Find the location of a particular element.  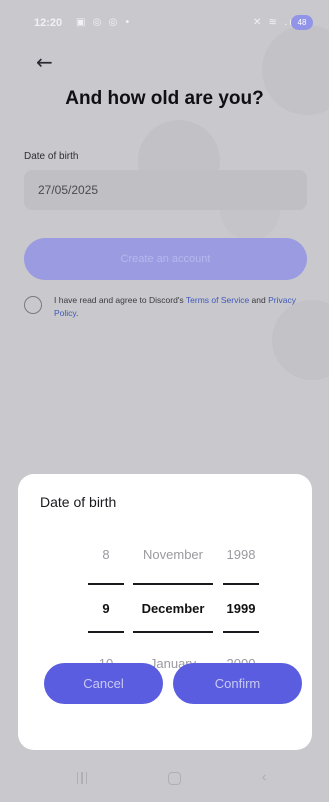

day-selected: 9 is located at coordinates (106, 608).